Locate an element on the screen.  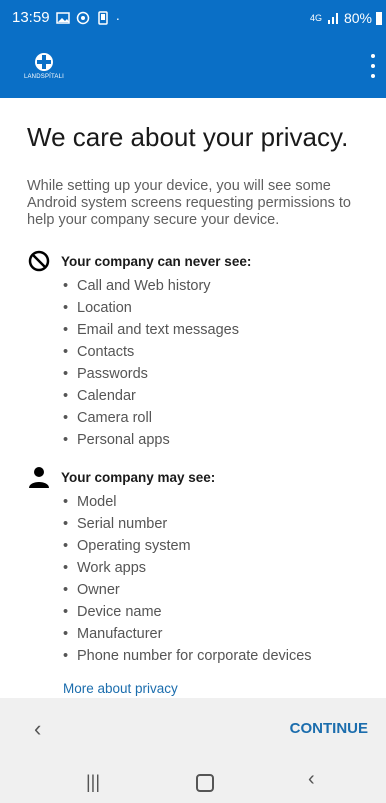
cross-logo-icon is located at coordinates (44, 62).